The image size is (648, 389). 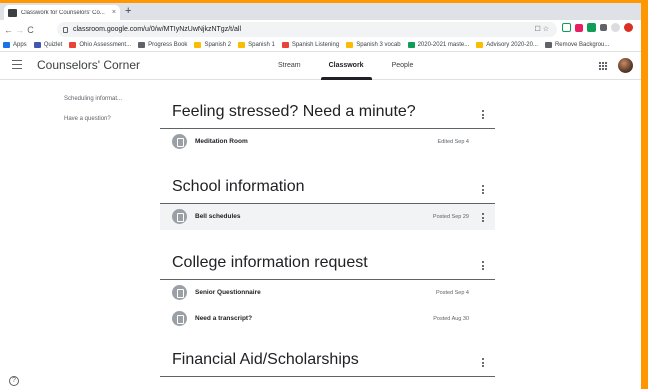 I want to click on extensions-area, so click(x=597, y=27).